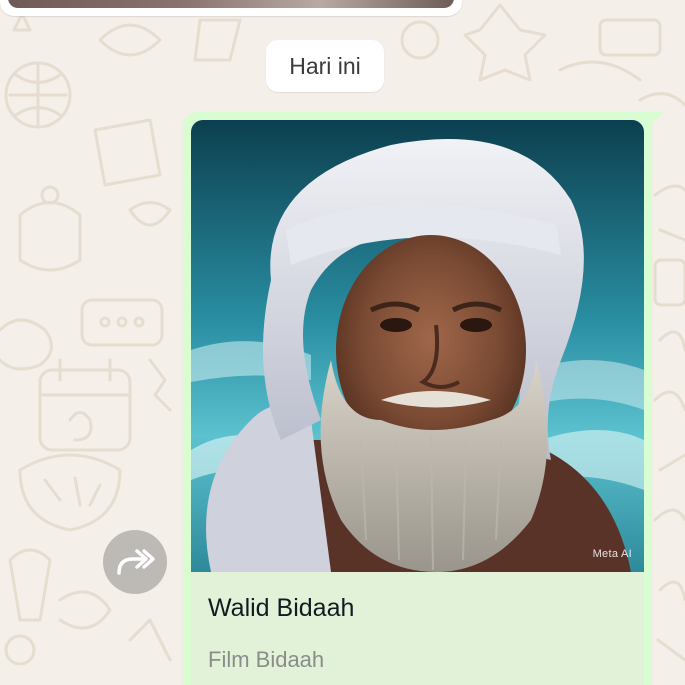 The image size is (685, 685). Describe the element at coordinates (231, 4) in the screenshot. I see `previous-message-image` at that location.